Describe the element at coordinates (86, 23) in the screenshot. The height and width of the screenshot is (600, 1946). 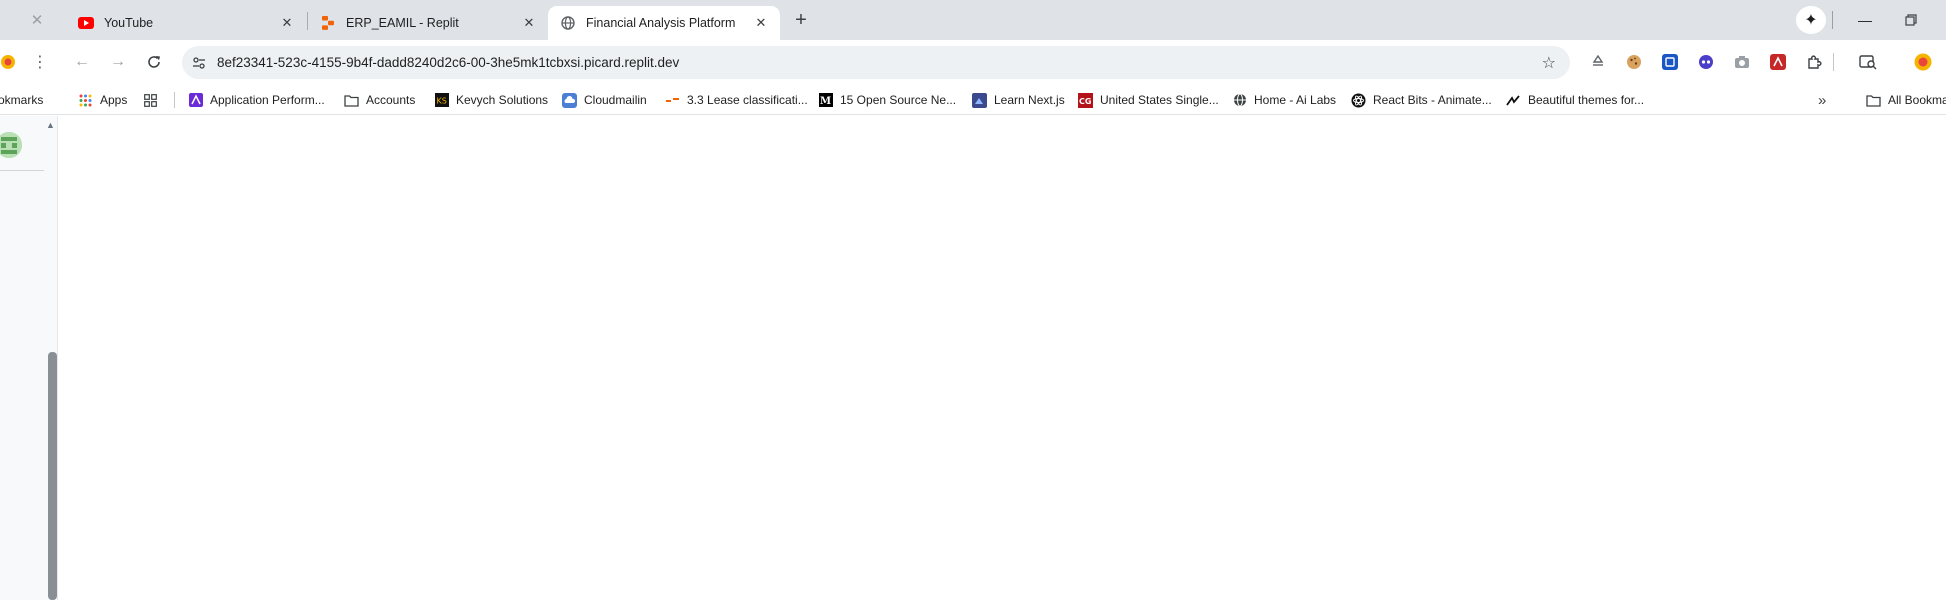
I see `youtube-icon` at that location.